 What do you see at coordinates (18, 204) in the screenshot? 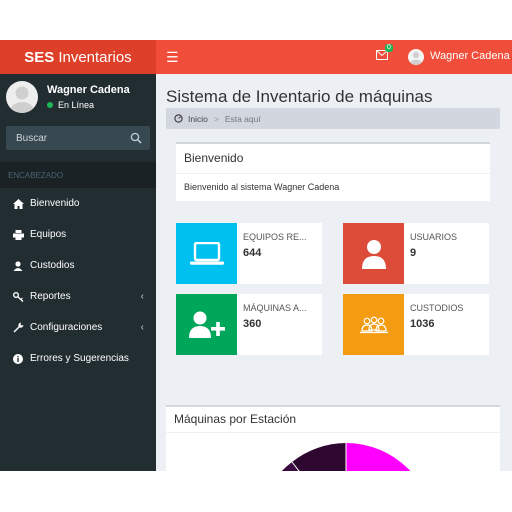
I see `home-icon` at bounding box center [18, 204].